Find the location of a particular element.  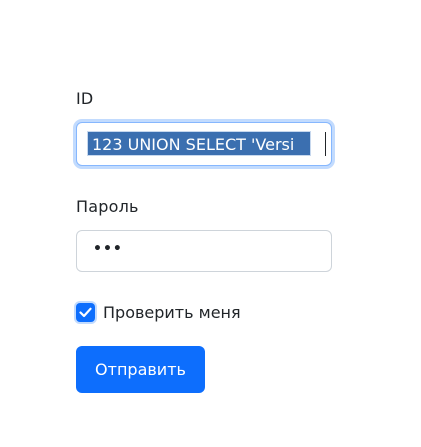

password-input: ••• is located at coordinates (204, 251).